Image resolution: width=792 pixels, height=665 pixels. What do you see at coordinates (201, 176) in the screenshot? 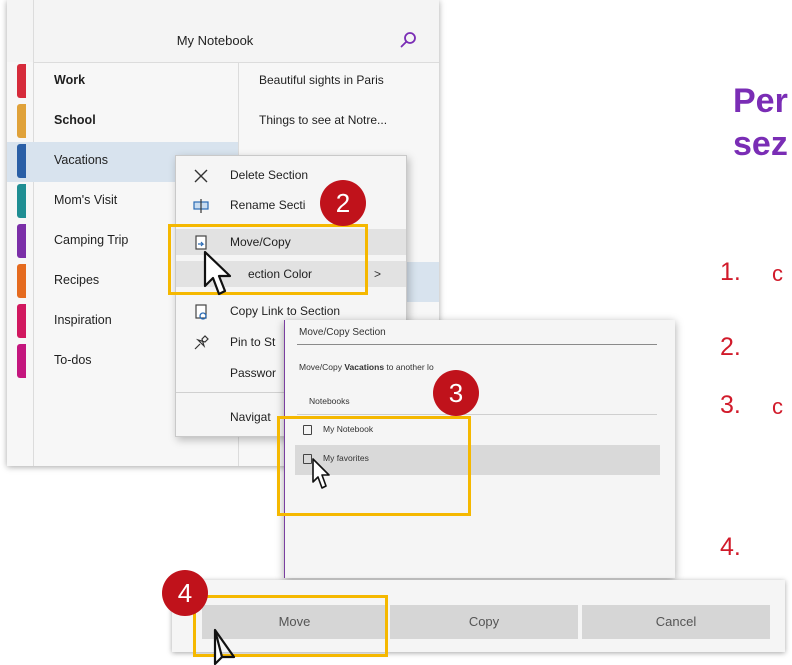
I see `close-icon` at bounding box center [201, 176].